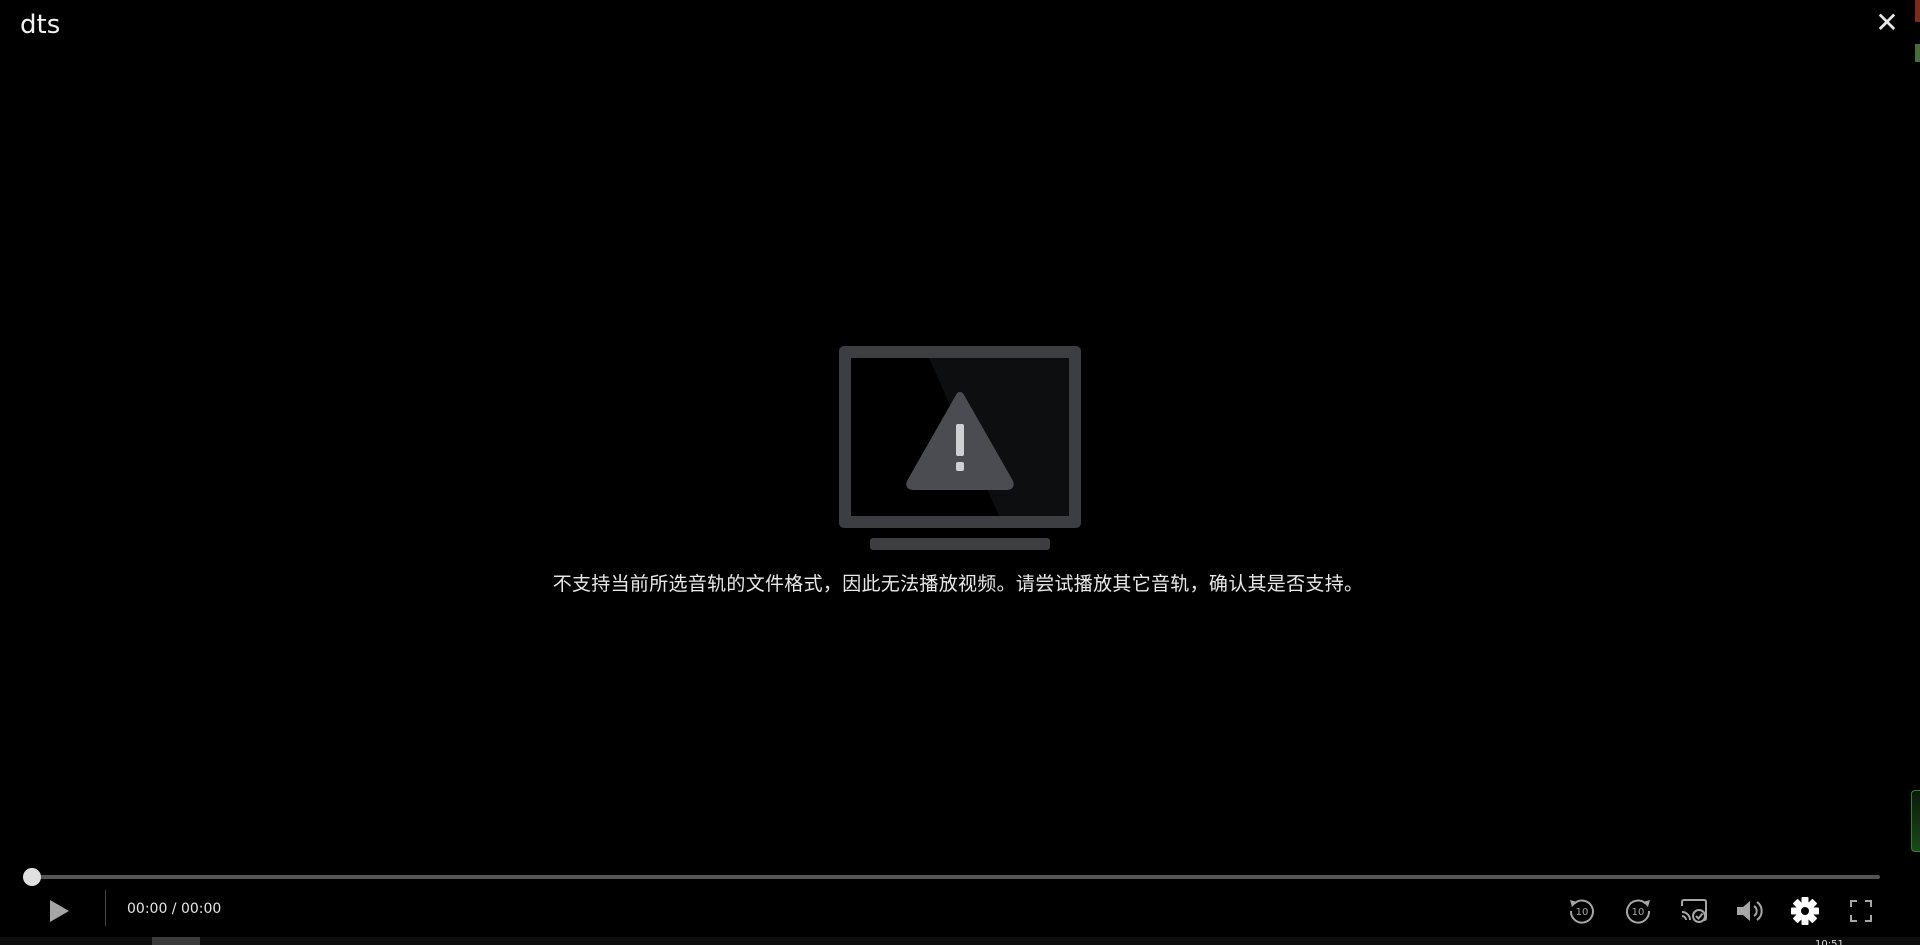 This screenshot has height=945, width=1920. What do you see at coordinates (955, 877) in the screenshot?
I see `seek-track` at bounding box center [955, 877].